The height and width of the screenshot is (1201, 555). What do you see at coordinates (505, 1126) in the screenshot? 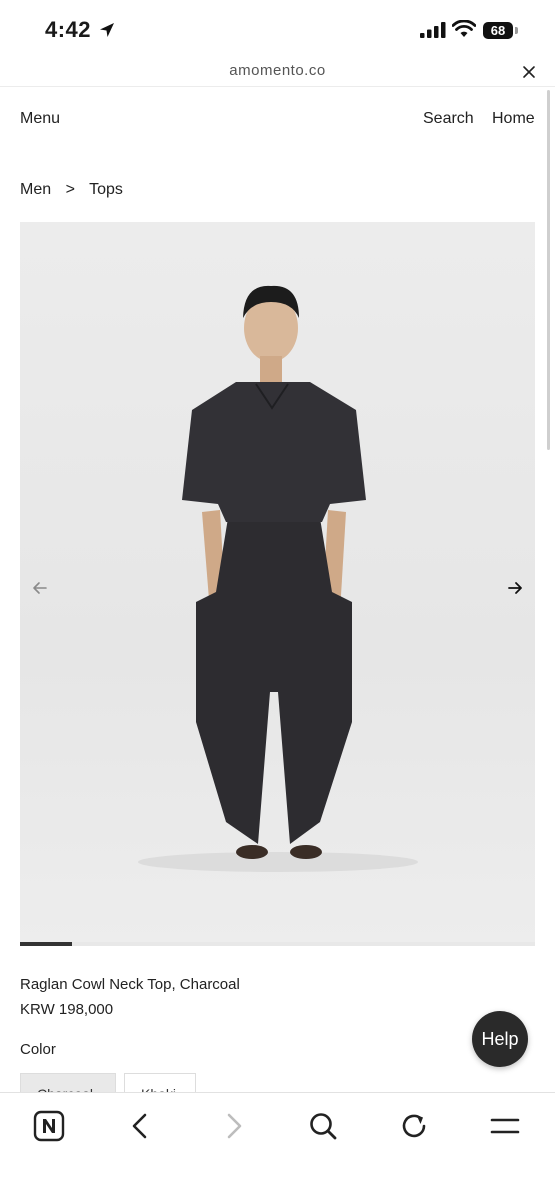
I see `menu-icon` at bounding box center [505, 1126].